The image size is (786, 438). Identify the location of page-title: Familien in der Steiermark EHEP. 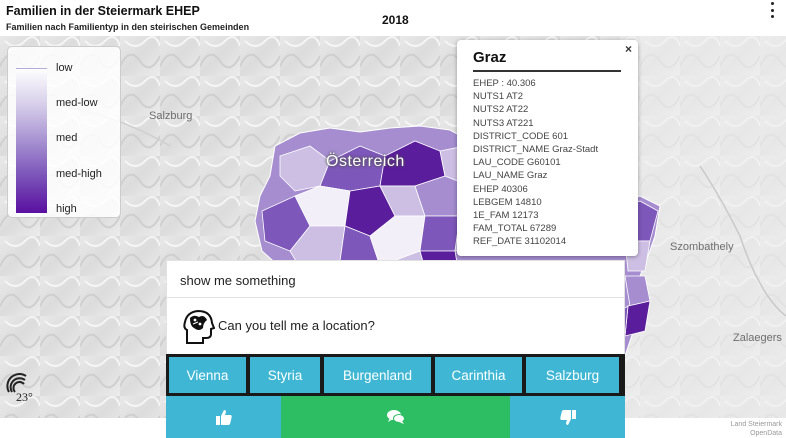
(103, 11).